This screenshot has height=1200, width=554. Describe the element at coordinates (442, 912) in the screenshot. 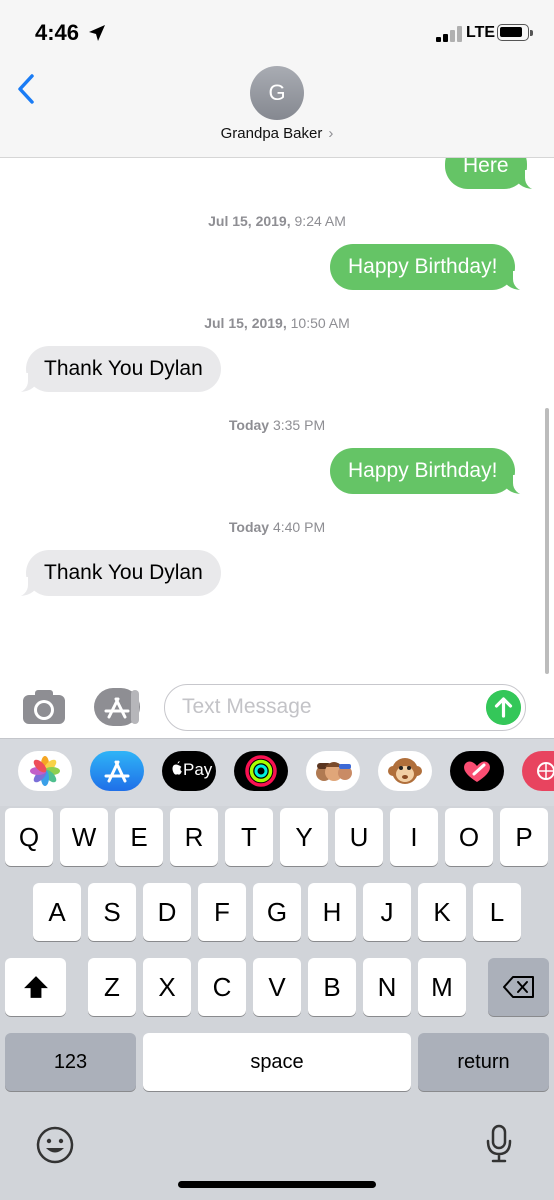

I see `key-k: K` at that location.